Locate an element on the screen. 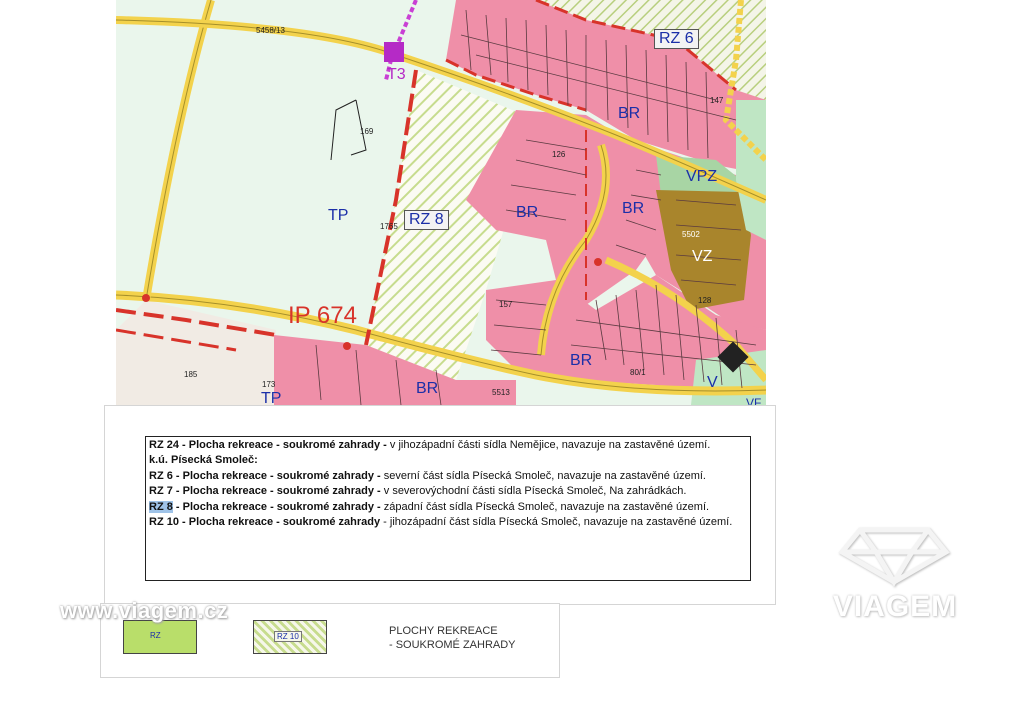 This screenshot has width=1024, height=723. legend-swatch-solid: RZ is located at coordinates (160, 637).